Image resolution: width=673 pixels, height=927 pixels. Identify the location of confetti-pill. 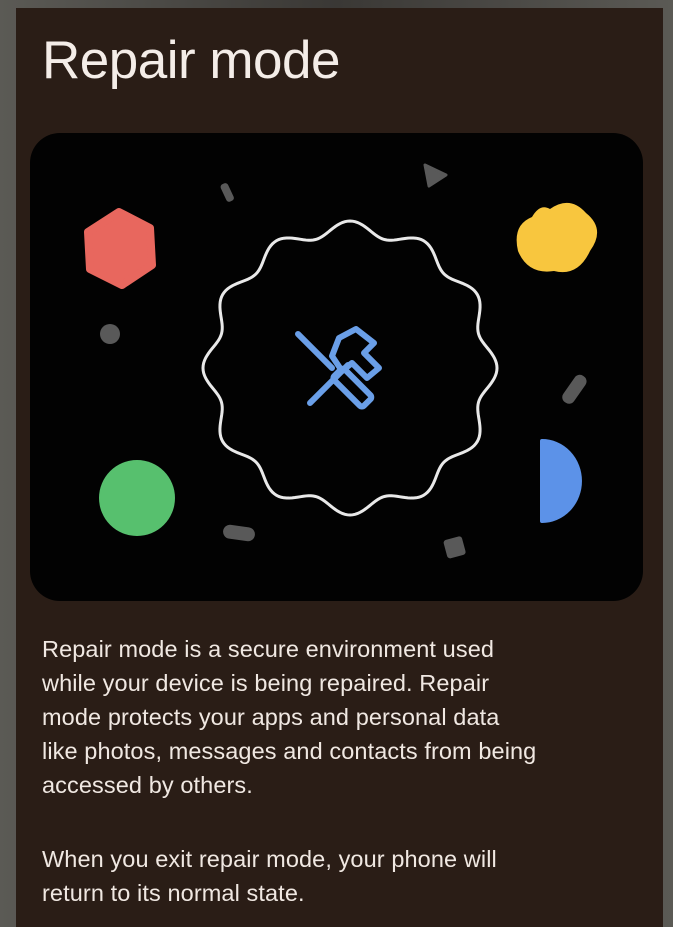
(239, 533).